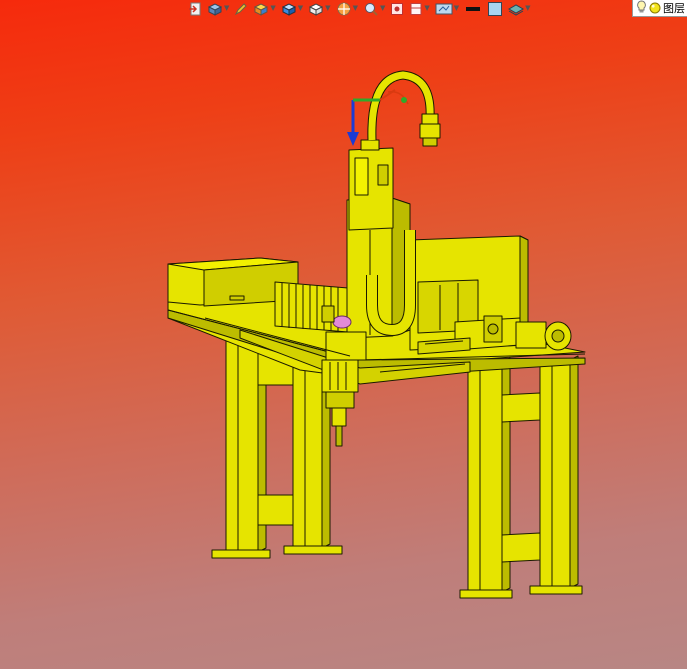 The height and width of the screenshot is (669, 687). What do you see at coordinates (521, 477) in the screenshot?
I see `right-leg-frame` at bounding box center [521, 477].